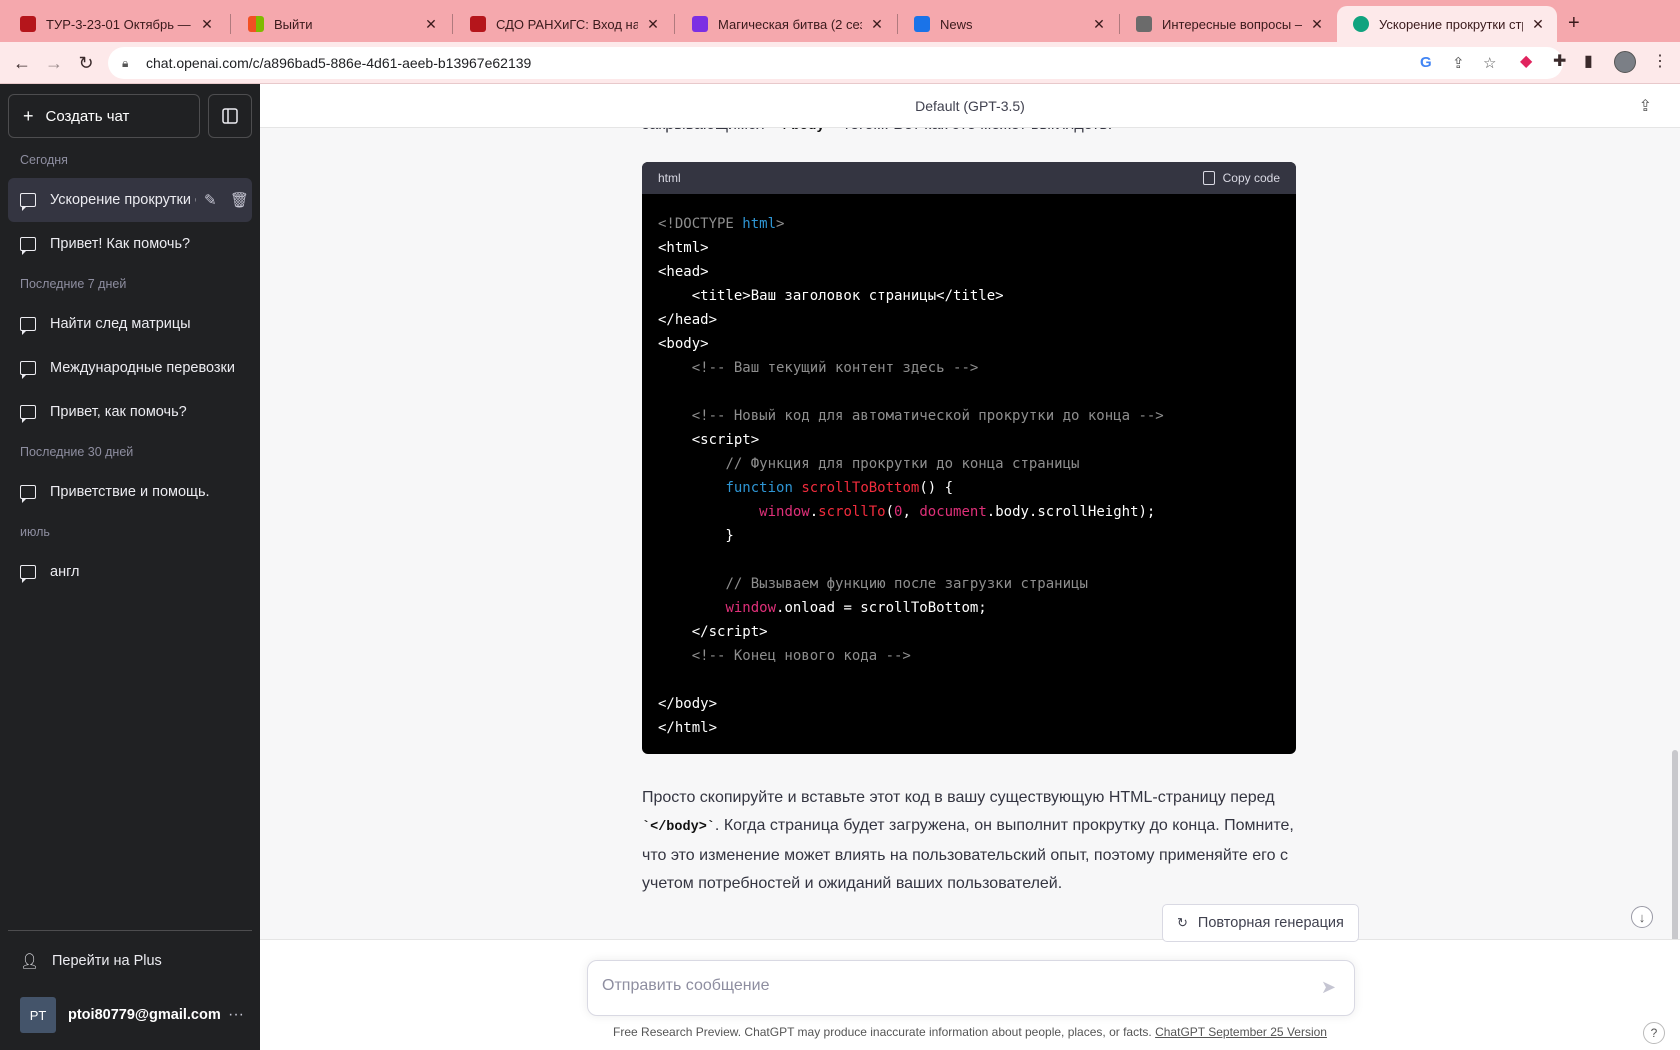  I want to click on copy-code-button: Copy code, so click(1241, 178).